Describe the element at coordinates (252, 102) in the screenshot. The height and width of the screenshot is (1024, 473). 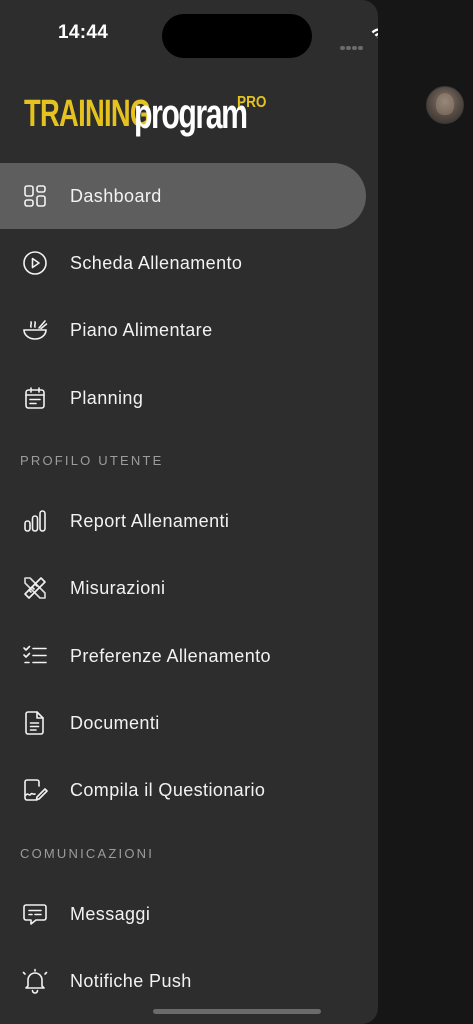
I see `logo-pro-text: PRO` at that location.